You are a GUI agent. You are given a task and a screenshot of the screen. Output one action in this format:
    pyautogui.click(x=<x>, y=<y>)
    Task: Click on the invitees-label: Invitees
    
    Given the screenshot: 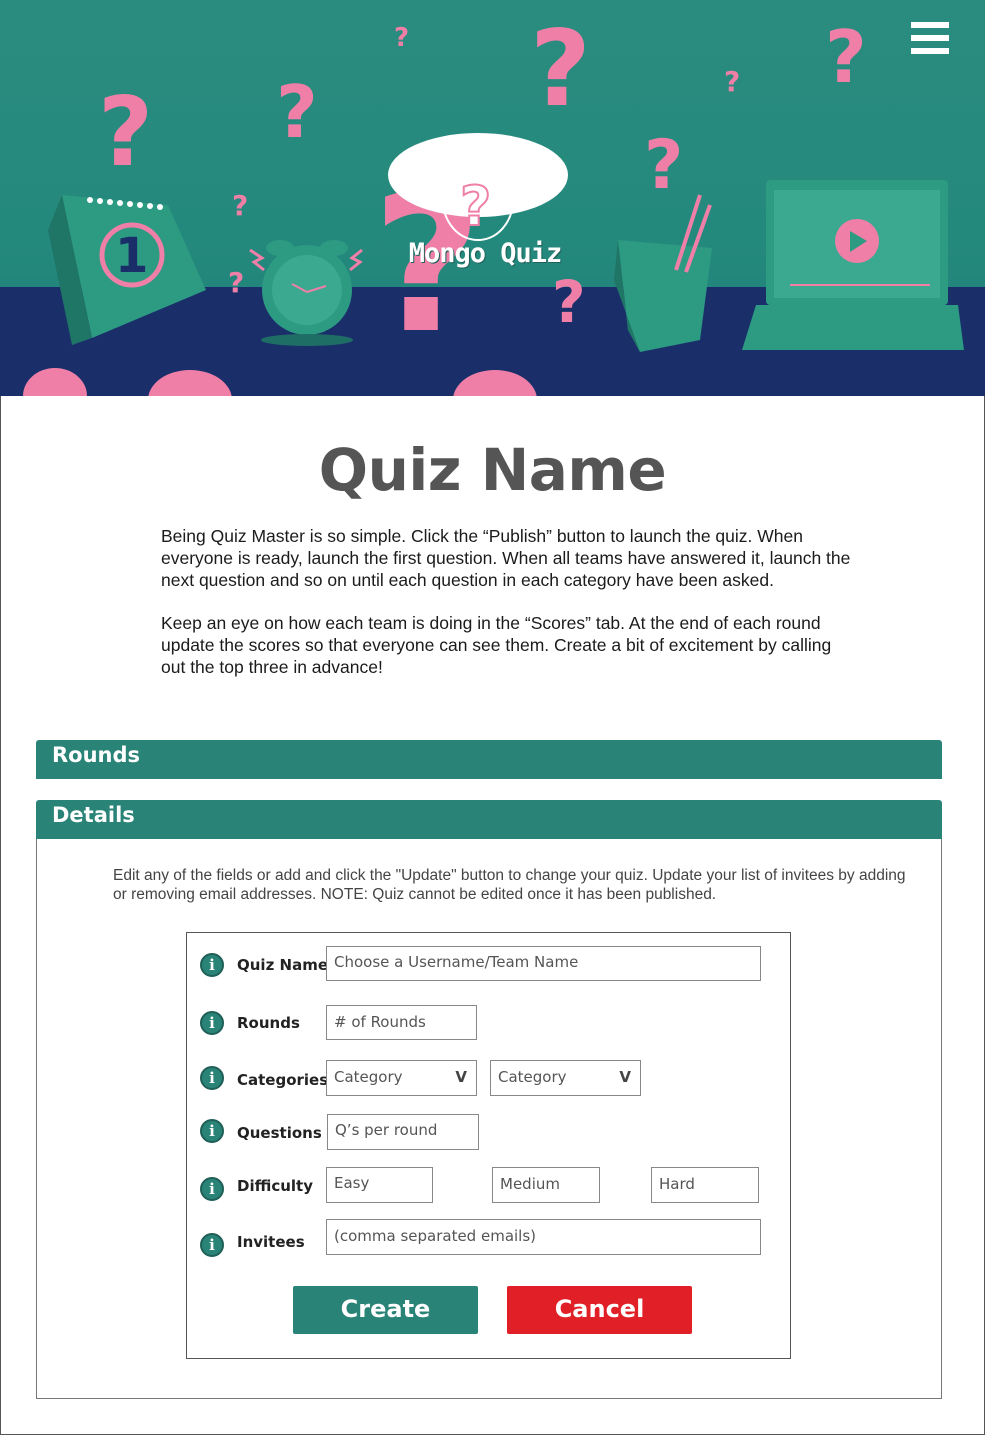 What is the action you would take?
    pyautogui.click(x=271, y=1242)
    